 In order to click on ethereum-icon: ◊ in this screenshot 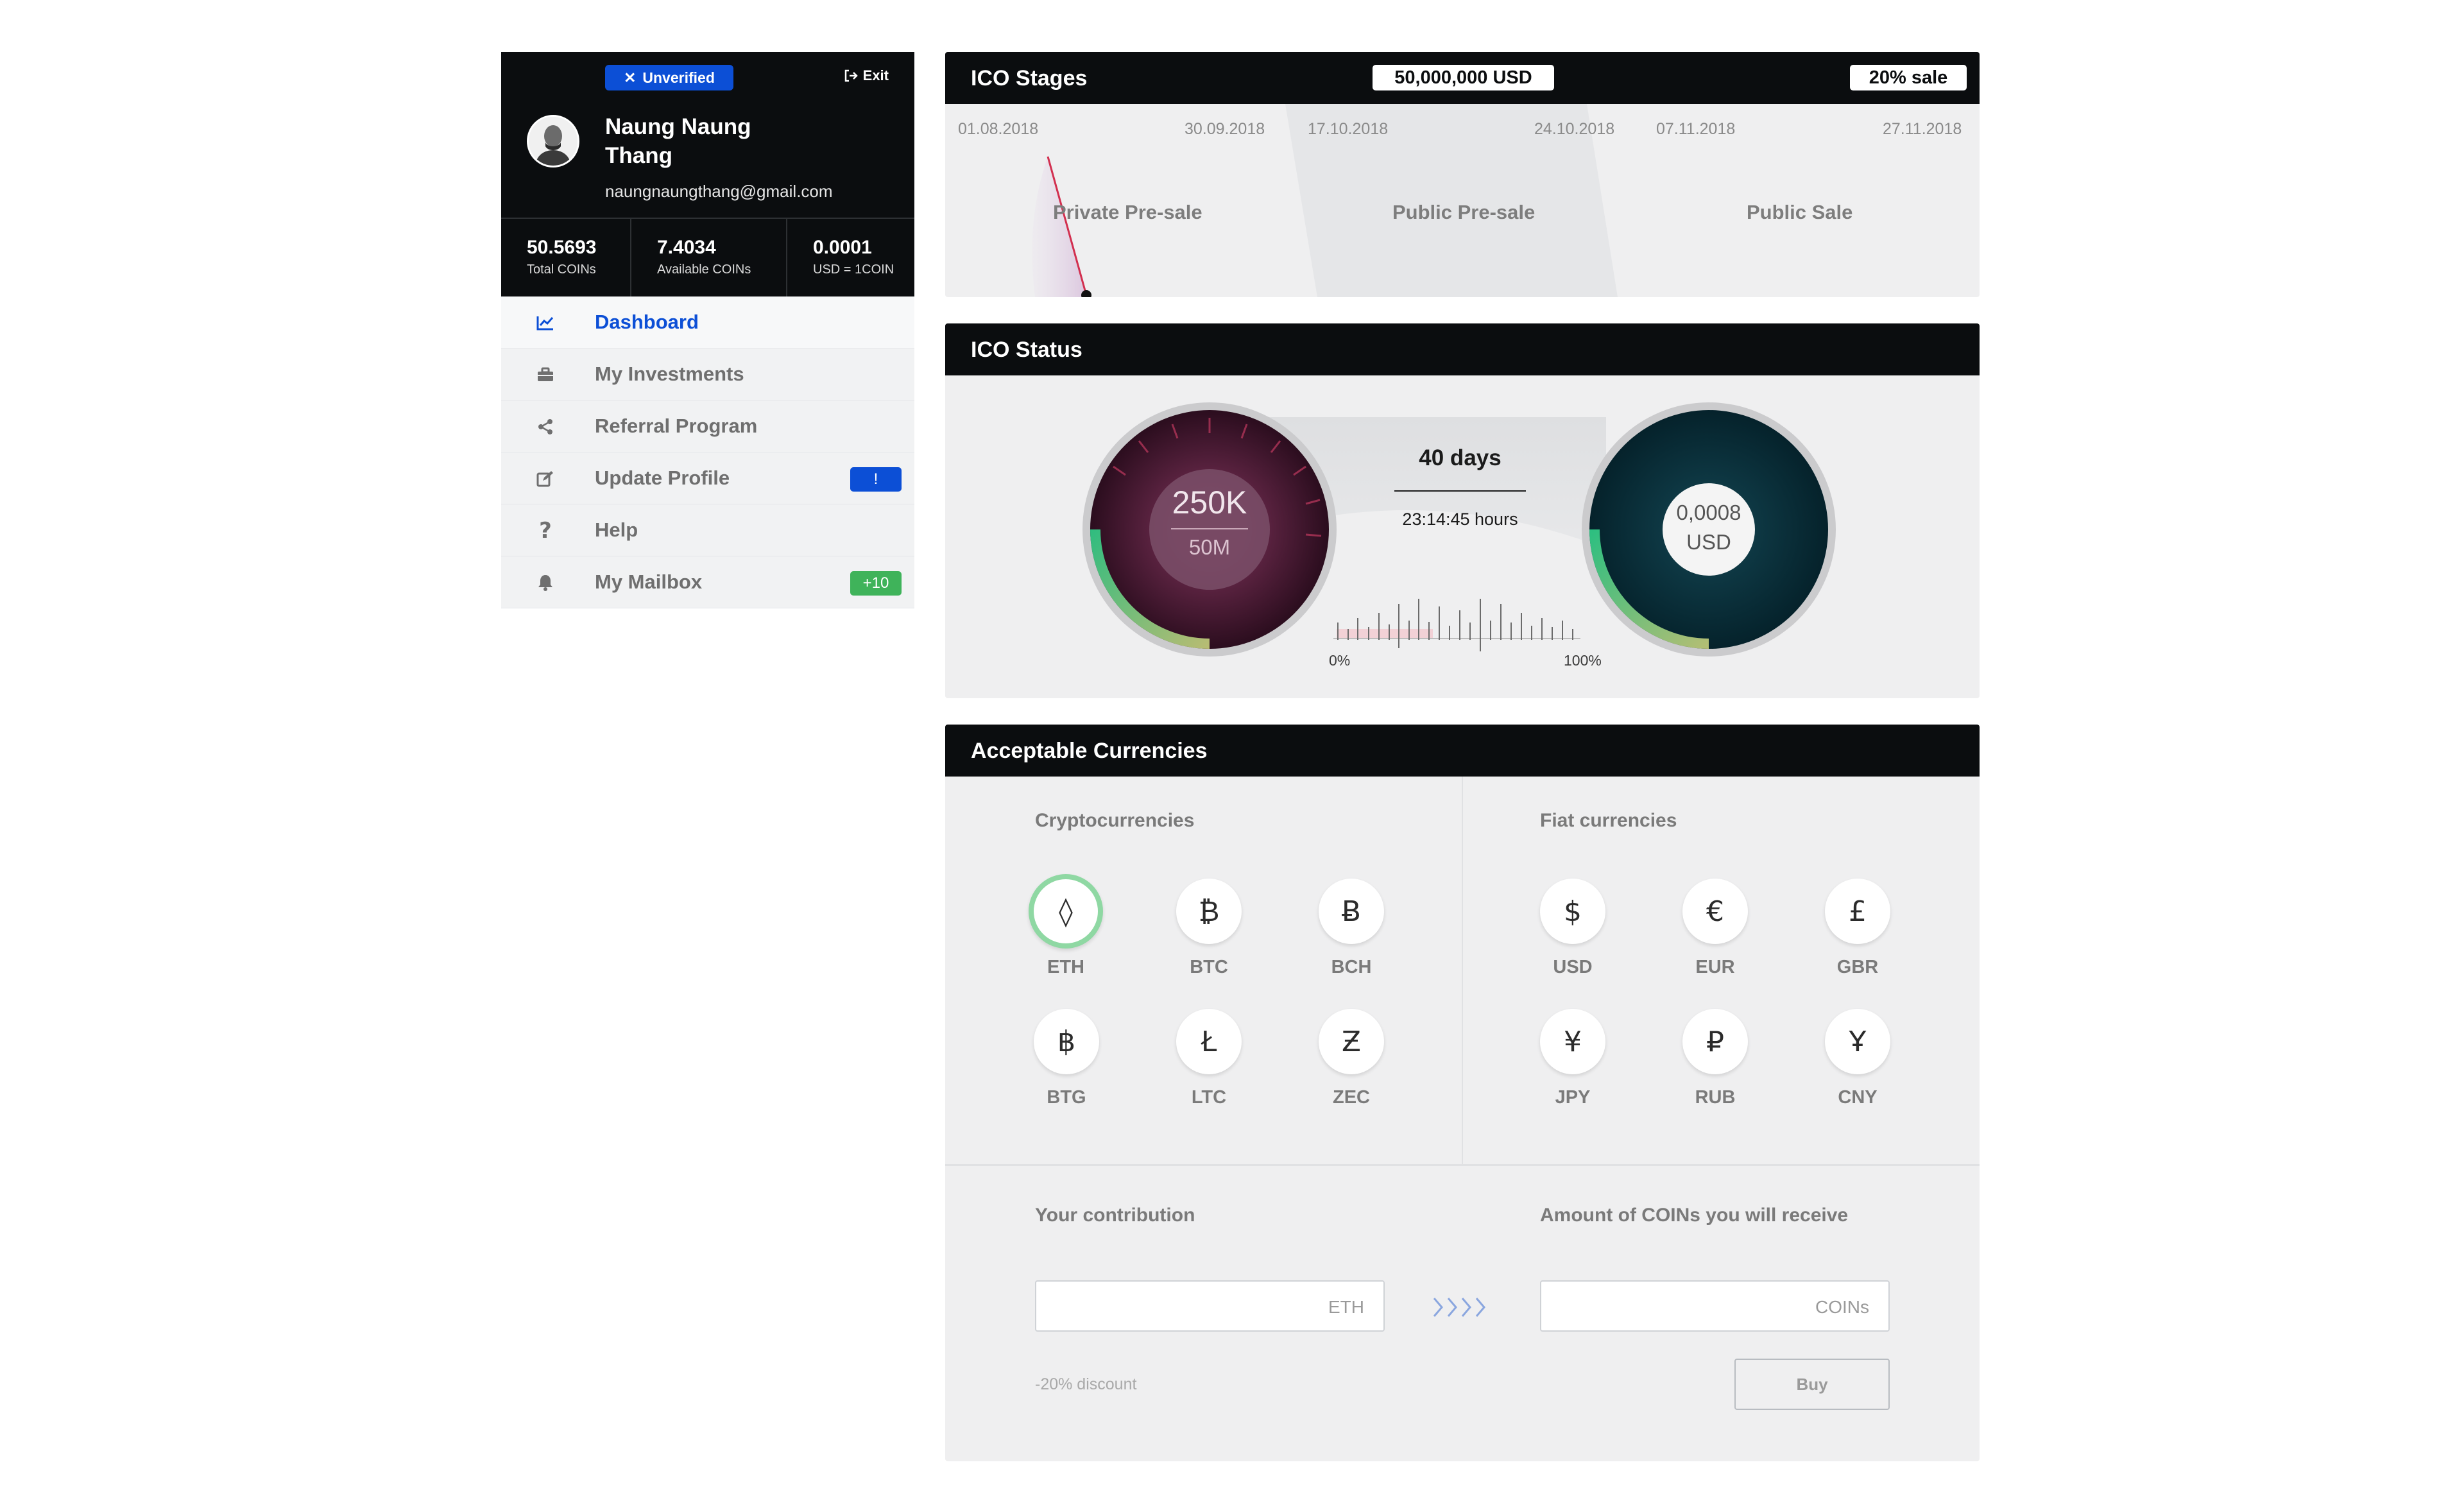, I will do `click(1066, 911)`.